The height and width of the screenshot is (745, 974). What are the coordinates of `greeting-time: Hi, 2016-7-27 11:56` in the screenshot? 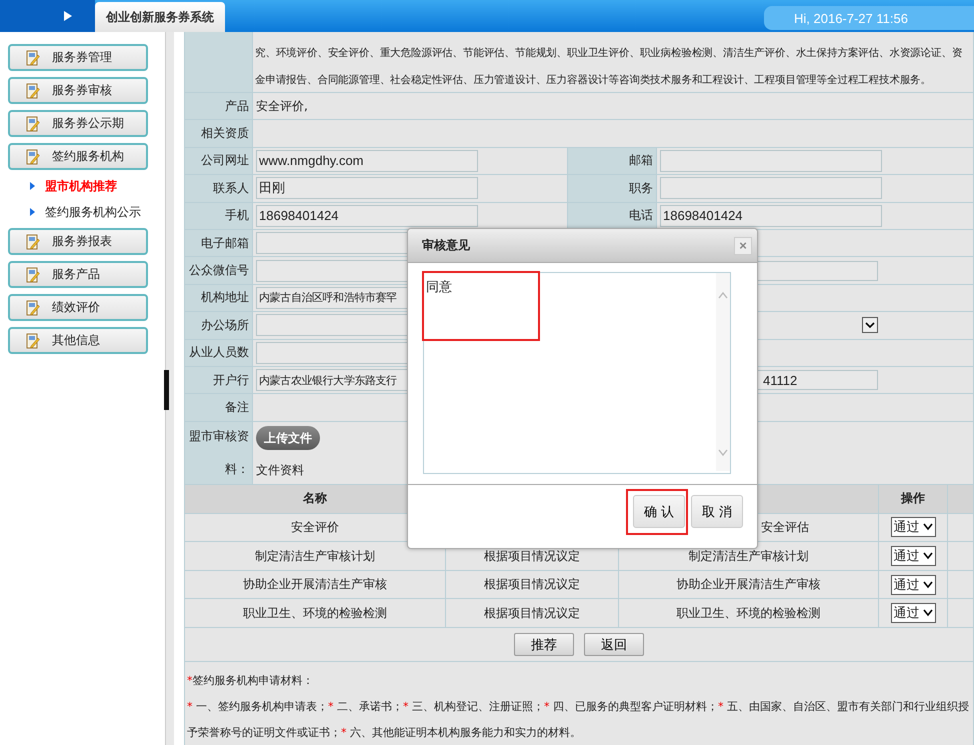 It's located at (869, 18).